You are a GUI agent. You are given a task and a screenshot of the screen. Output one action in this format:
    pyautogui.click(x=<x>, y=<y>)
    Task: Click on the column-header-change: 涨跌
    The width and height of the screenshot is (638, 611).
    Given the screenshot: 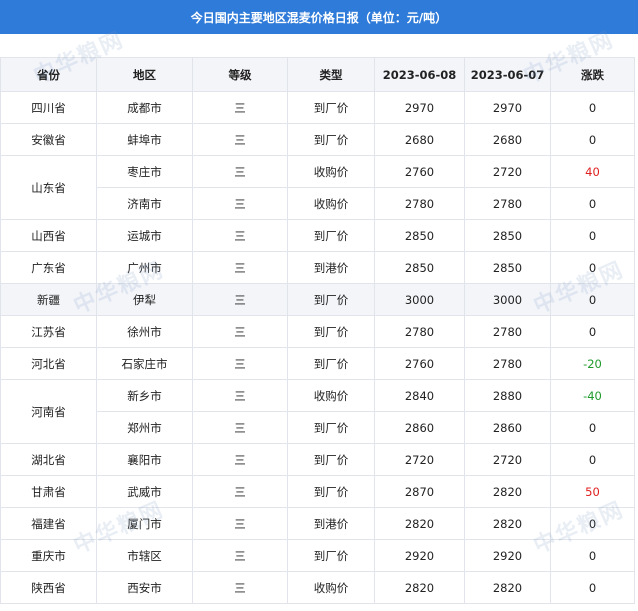 What is the action you would take?
    pyautogui.click(x=592, y=74)
    